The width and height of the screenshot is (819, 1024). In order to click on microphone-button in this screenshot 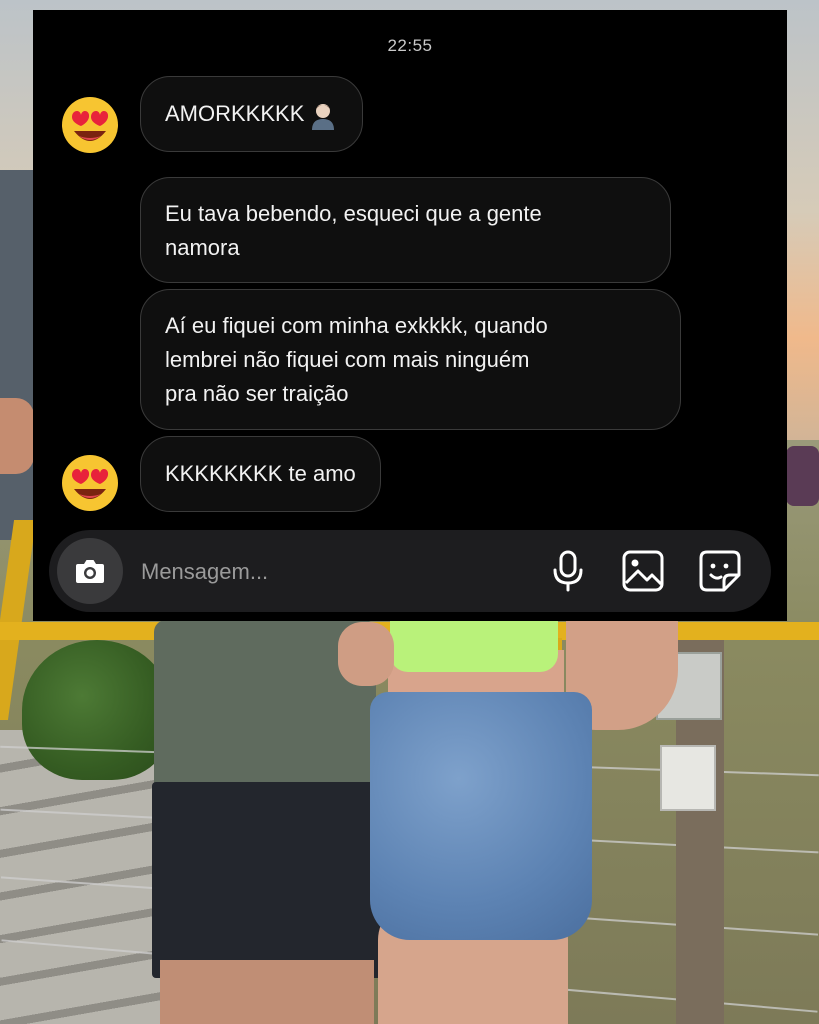, I will do `click(568, 571)`.